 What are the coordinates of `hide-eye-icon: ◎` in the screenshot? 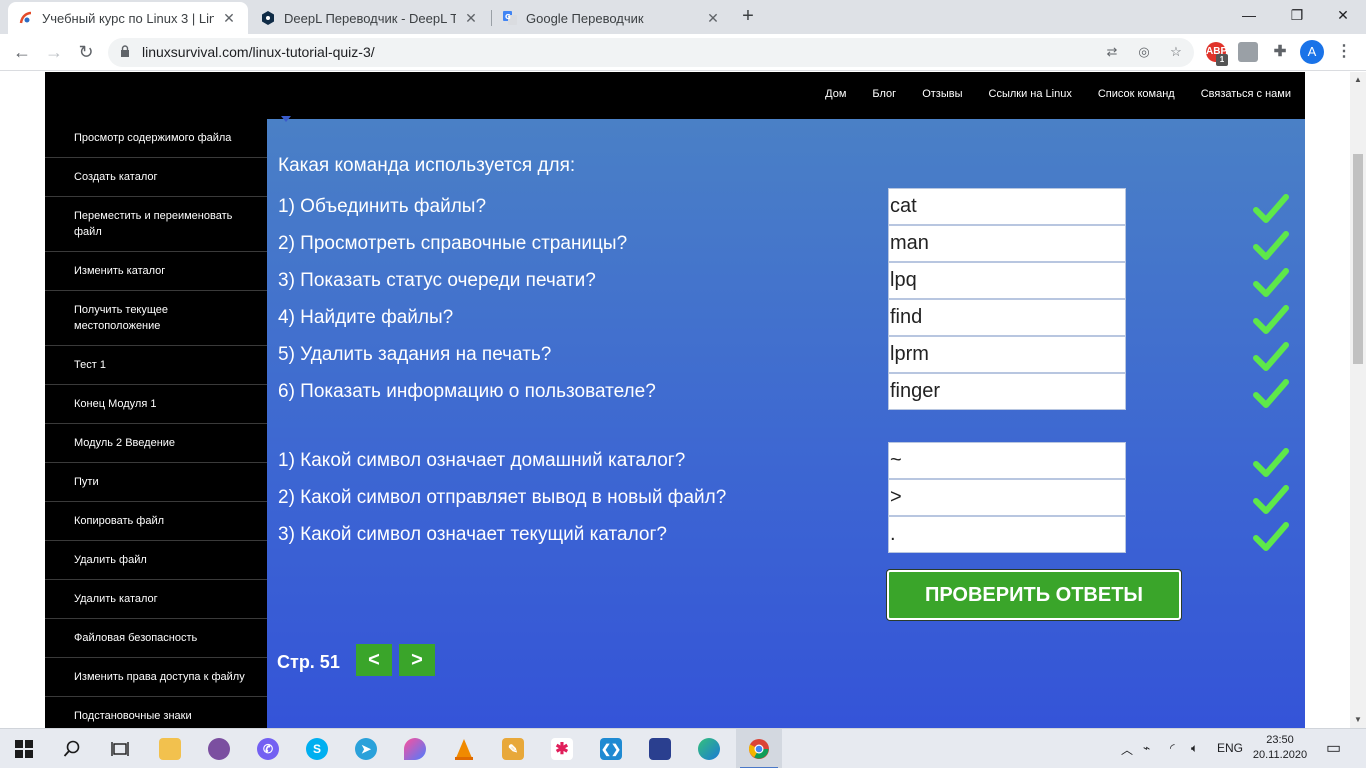 It's located at (1144, 52).